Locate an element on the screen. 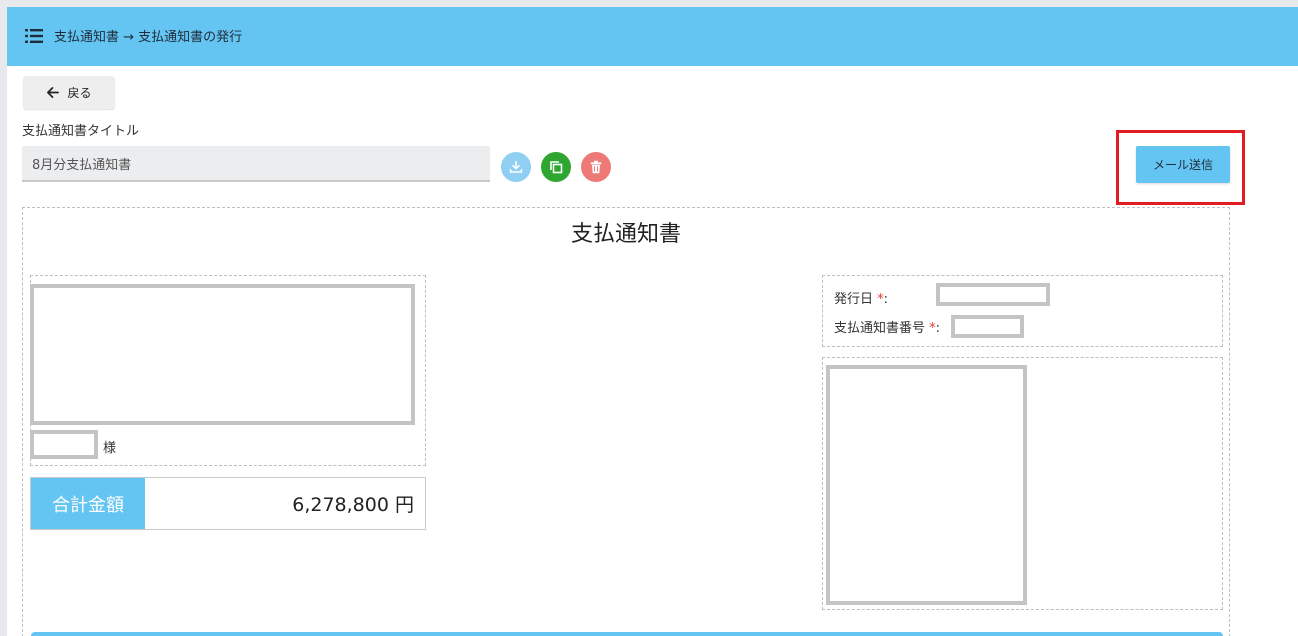  recipient-block: 様 is located at coordinates (228, 370).